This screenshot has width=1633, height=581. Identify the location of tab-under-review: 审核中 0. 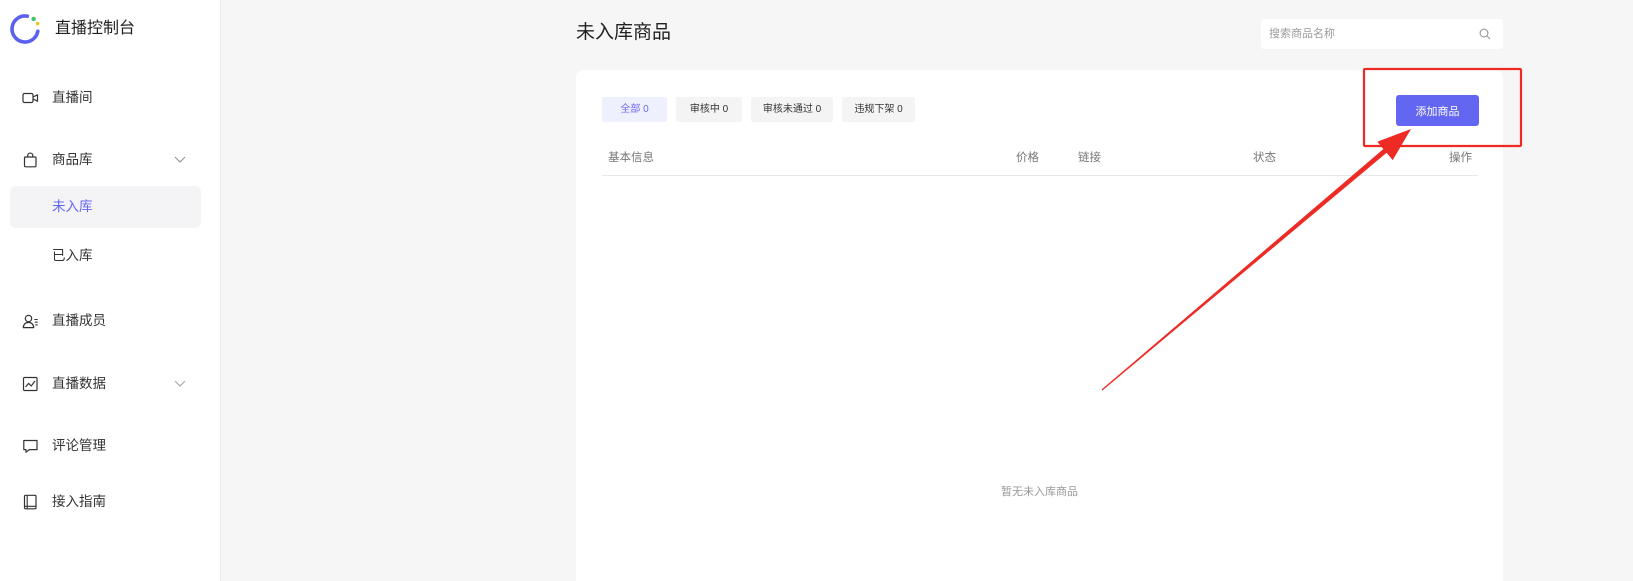
(709, 109).